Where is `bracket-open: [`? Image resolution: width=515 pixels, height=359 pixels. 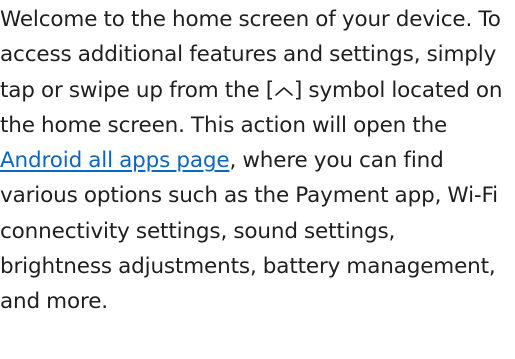 bracket-open: [ is located at coordinates (269, 90).